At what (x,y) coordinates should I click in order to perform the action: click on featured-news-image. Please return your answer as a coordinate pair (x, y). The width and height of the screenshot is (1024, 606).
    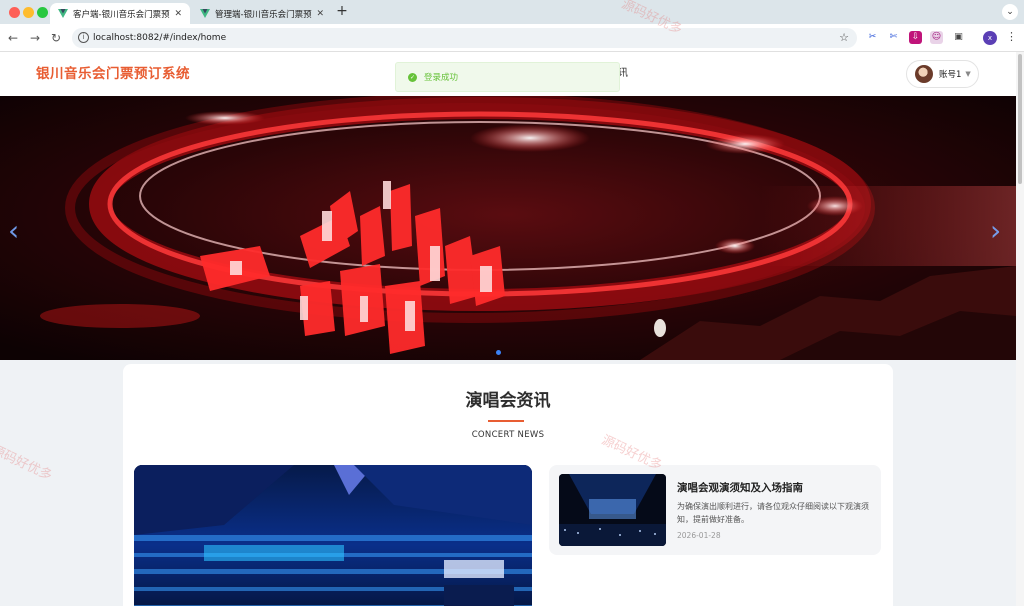
    Looking at the image, I should click on (333, 535).